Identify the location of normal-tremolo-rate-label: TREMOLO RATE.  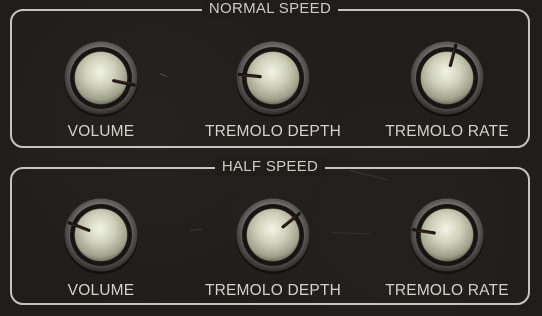
(447, 131).